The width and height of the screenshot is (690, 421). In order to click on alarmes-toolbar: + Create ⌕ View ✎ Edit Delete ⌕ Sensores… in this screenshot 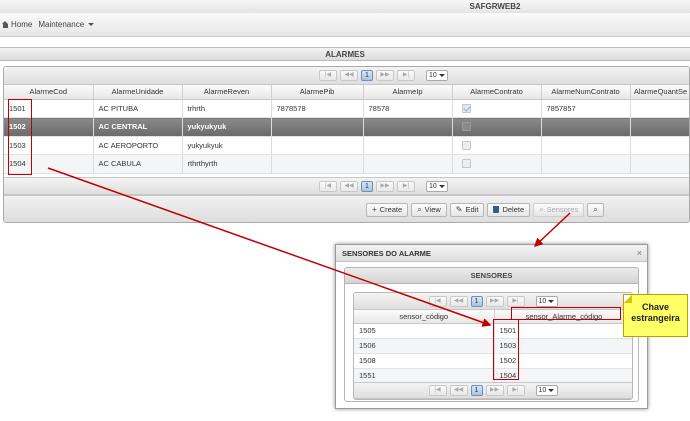, I will do `click(346, 208)`.